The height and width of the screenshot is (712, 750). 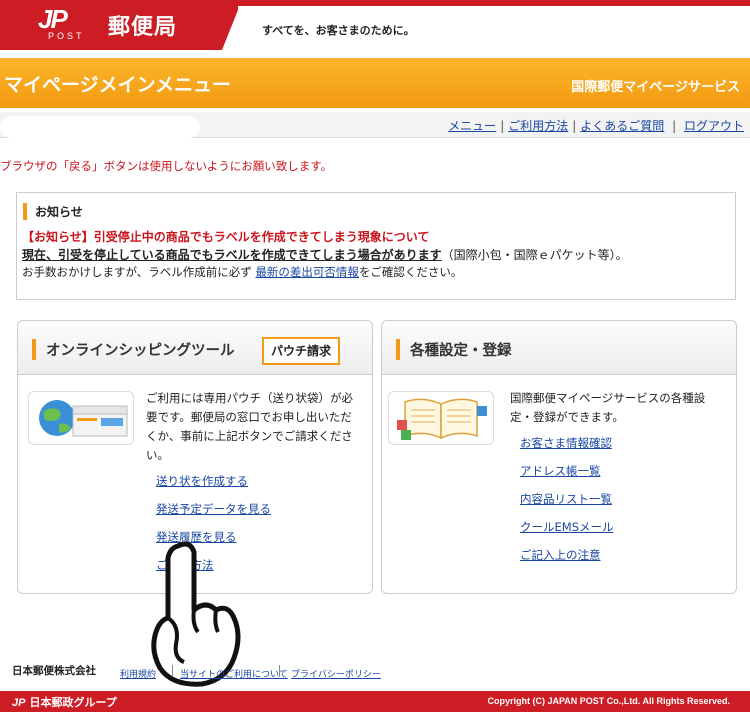 What do you see at coordinates (213, 509) in the screenshot?
I see `scheduled-data-link: 発送予定データを見る` at bounding box center [213, 509].